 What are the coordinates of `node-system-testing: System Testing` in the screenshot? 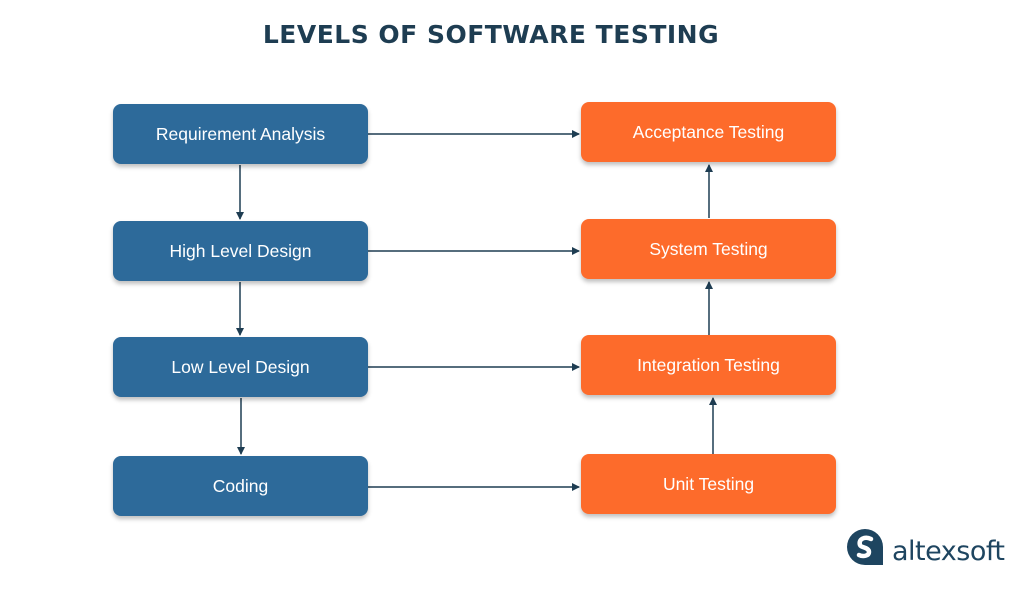 It's located at (708, 249).